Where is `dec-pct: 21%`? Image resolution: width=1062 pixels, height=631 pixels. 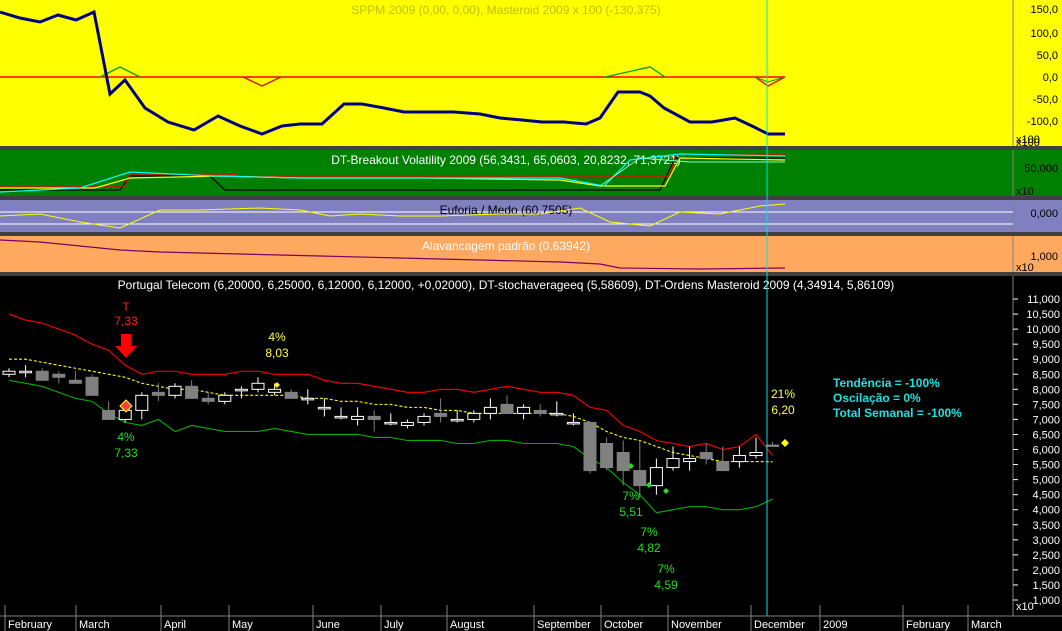 dec-pct: 21% is located at coordinates (783, 394).